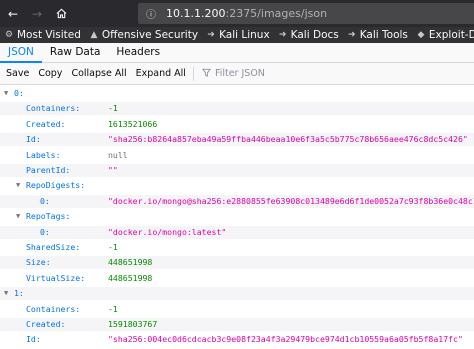 This screenshot has width=474, height=349. Describe the element at coordinates (276, 13) in the screenshot. I see `url-path: :2375/images/json` at that location.